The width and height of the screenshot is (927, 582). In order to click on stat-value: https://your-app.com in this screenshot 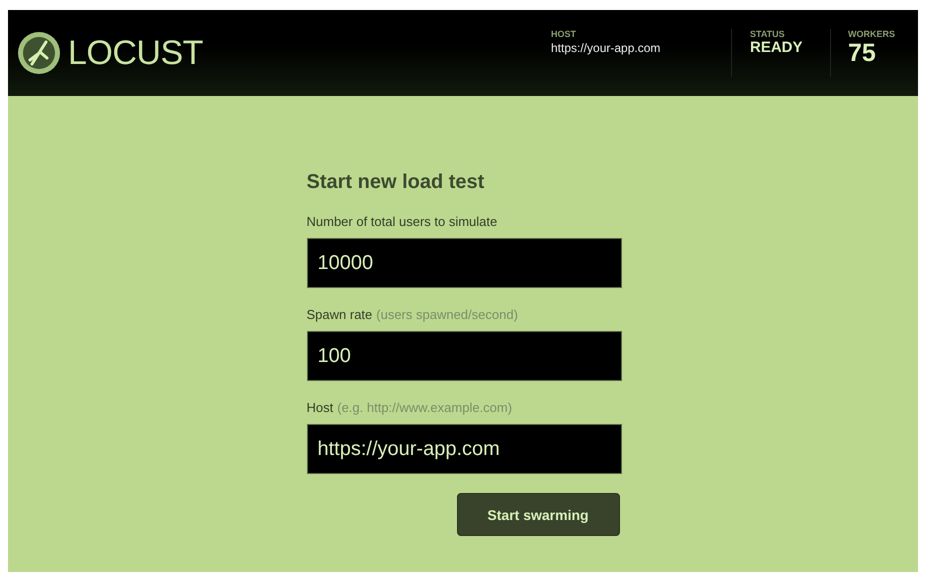, I will do `click(606, 48)`.